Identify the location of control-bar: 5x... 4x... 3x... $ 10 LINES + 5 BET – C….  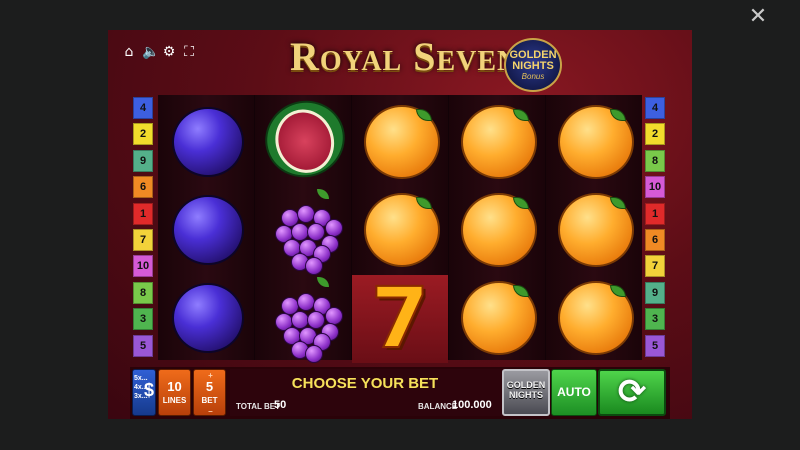
(400, 393).